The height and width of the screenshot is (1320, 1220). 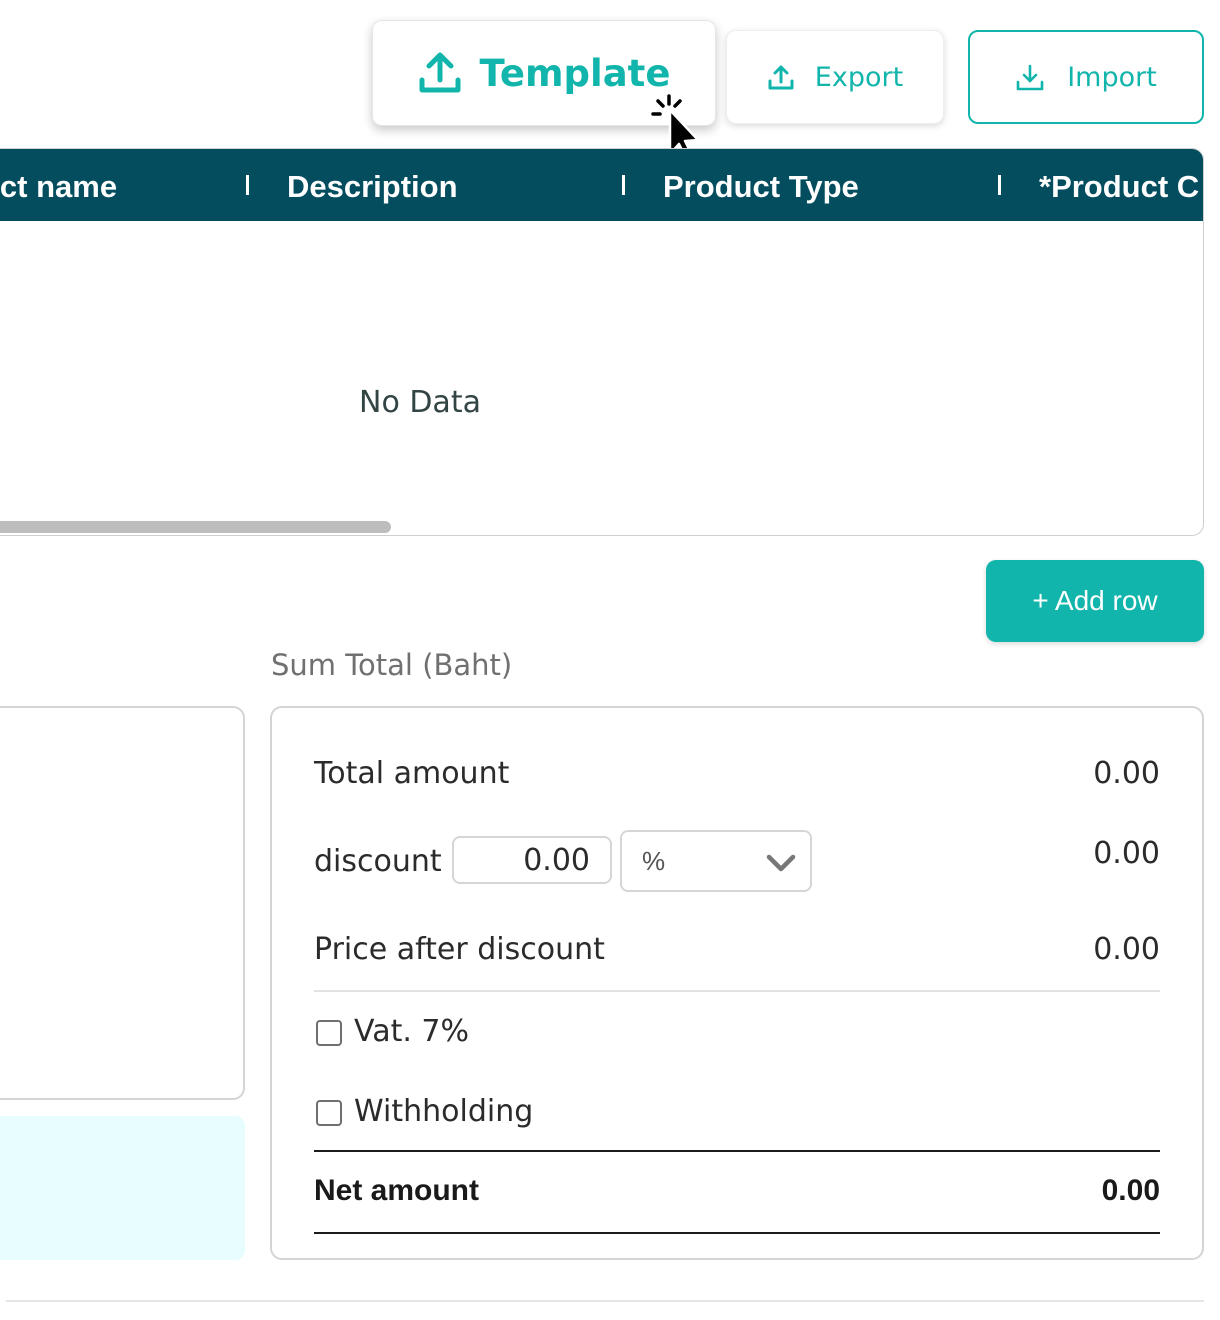 What do you see at coordinates (1130, 1190) in the screenshot?
I see `net-amount-value: 0.00` at bounding box center [1130, 1190].